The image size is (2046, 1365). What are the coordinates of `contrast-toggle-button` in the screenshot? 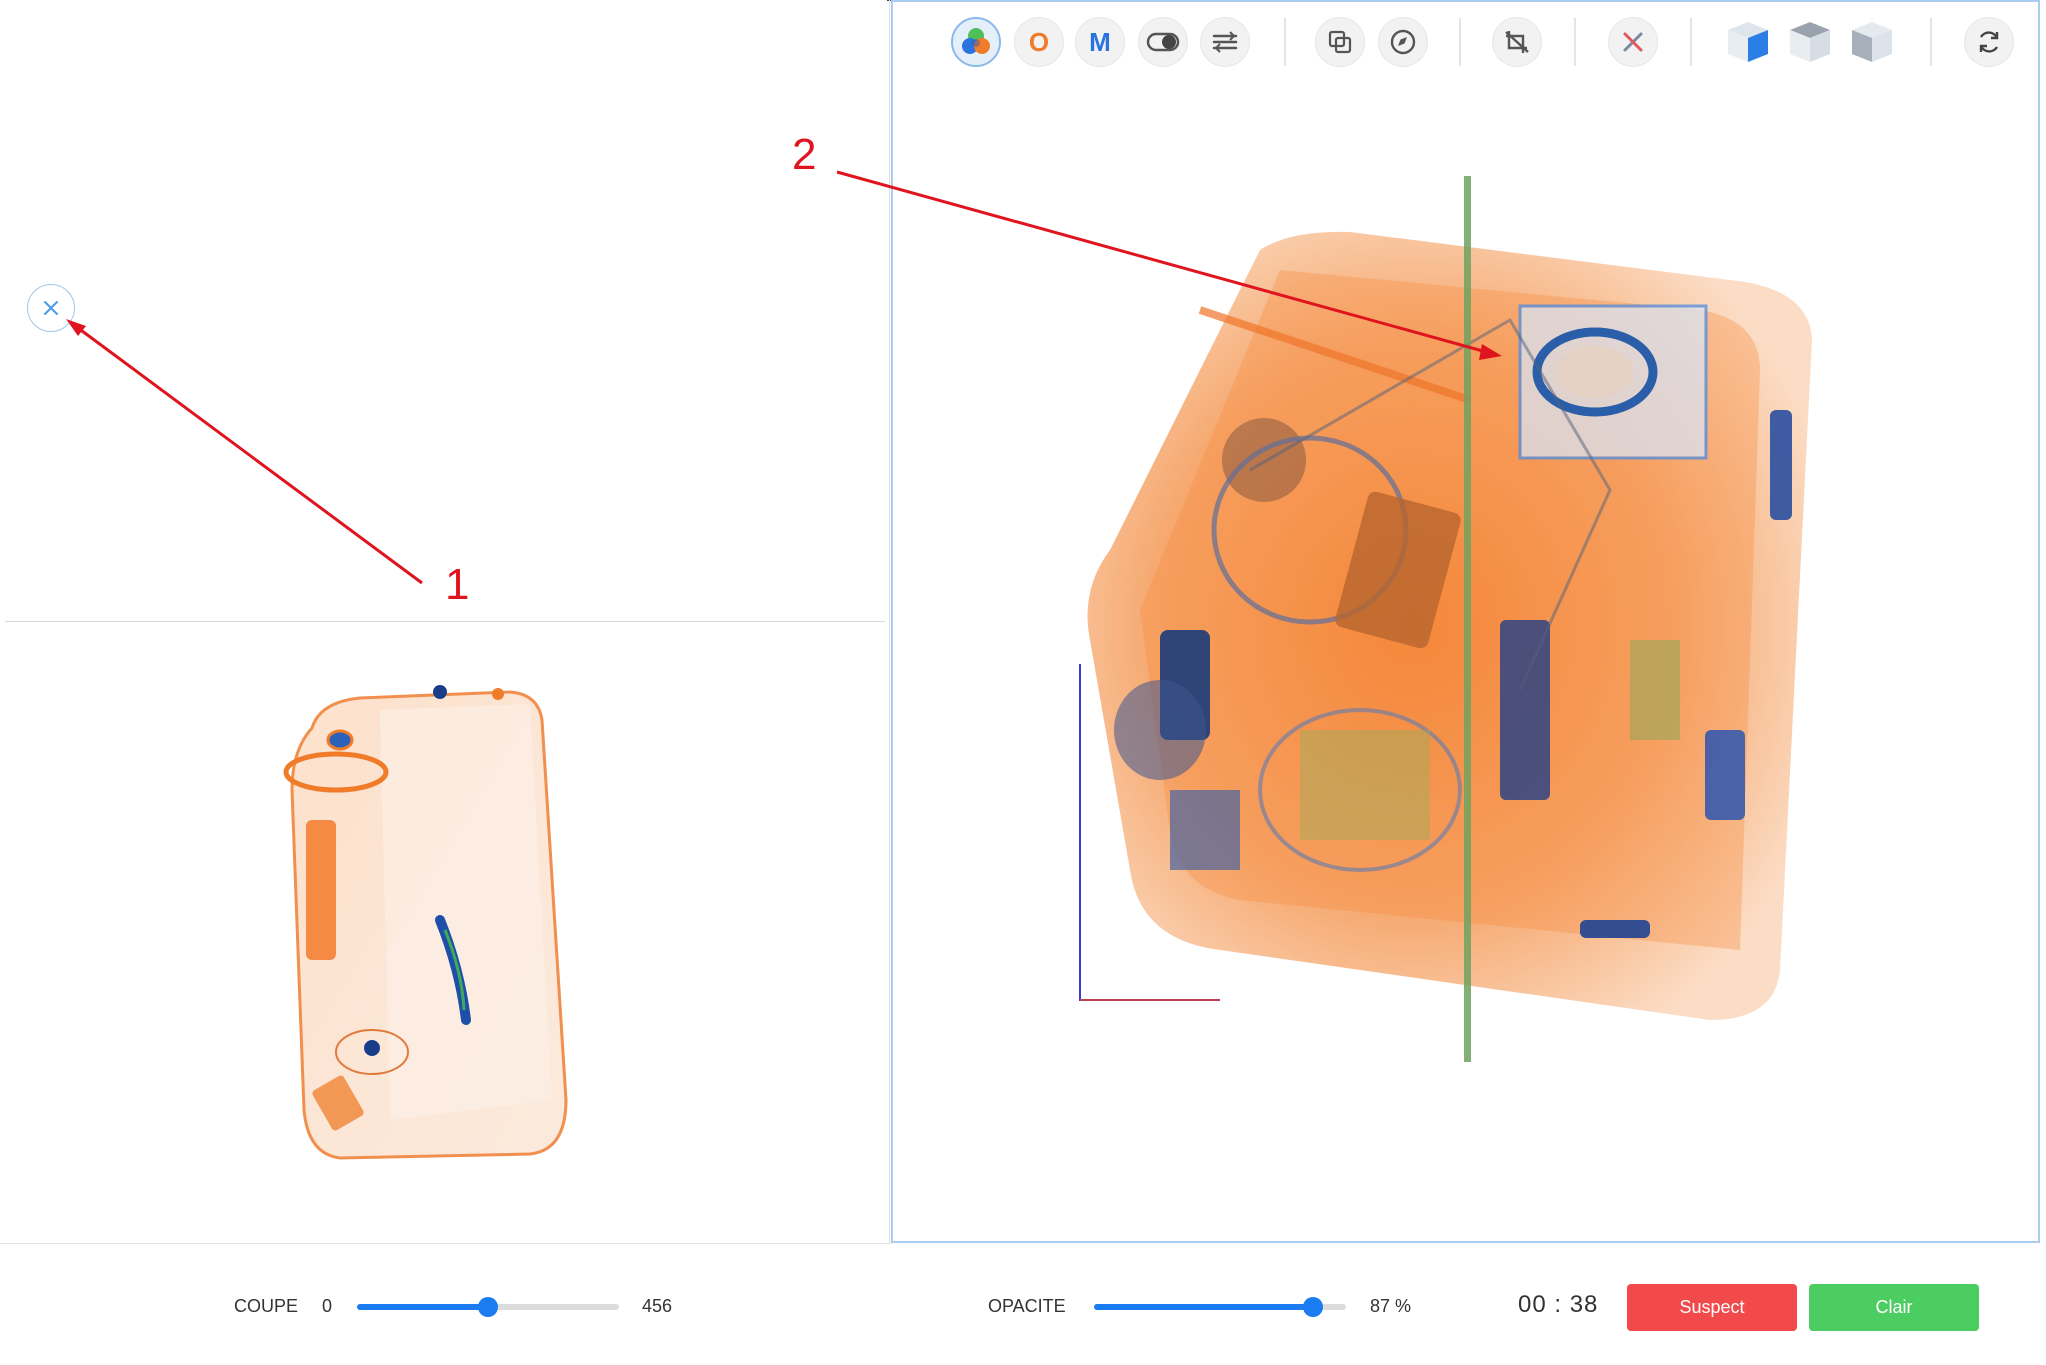 It's located at (1163, 42).